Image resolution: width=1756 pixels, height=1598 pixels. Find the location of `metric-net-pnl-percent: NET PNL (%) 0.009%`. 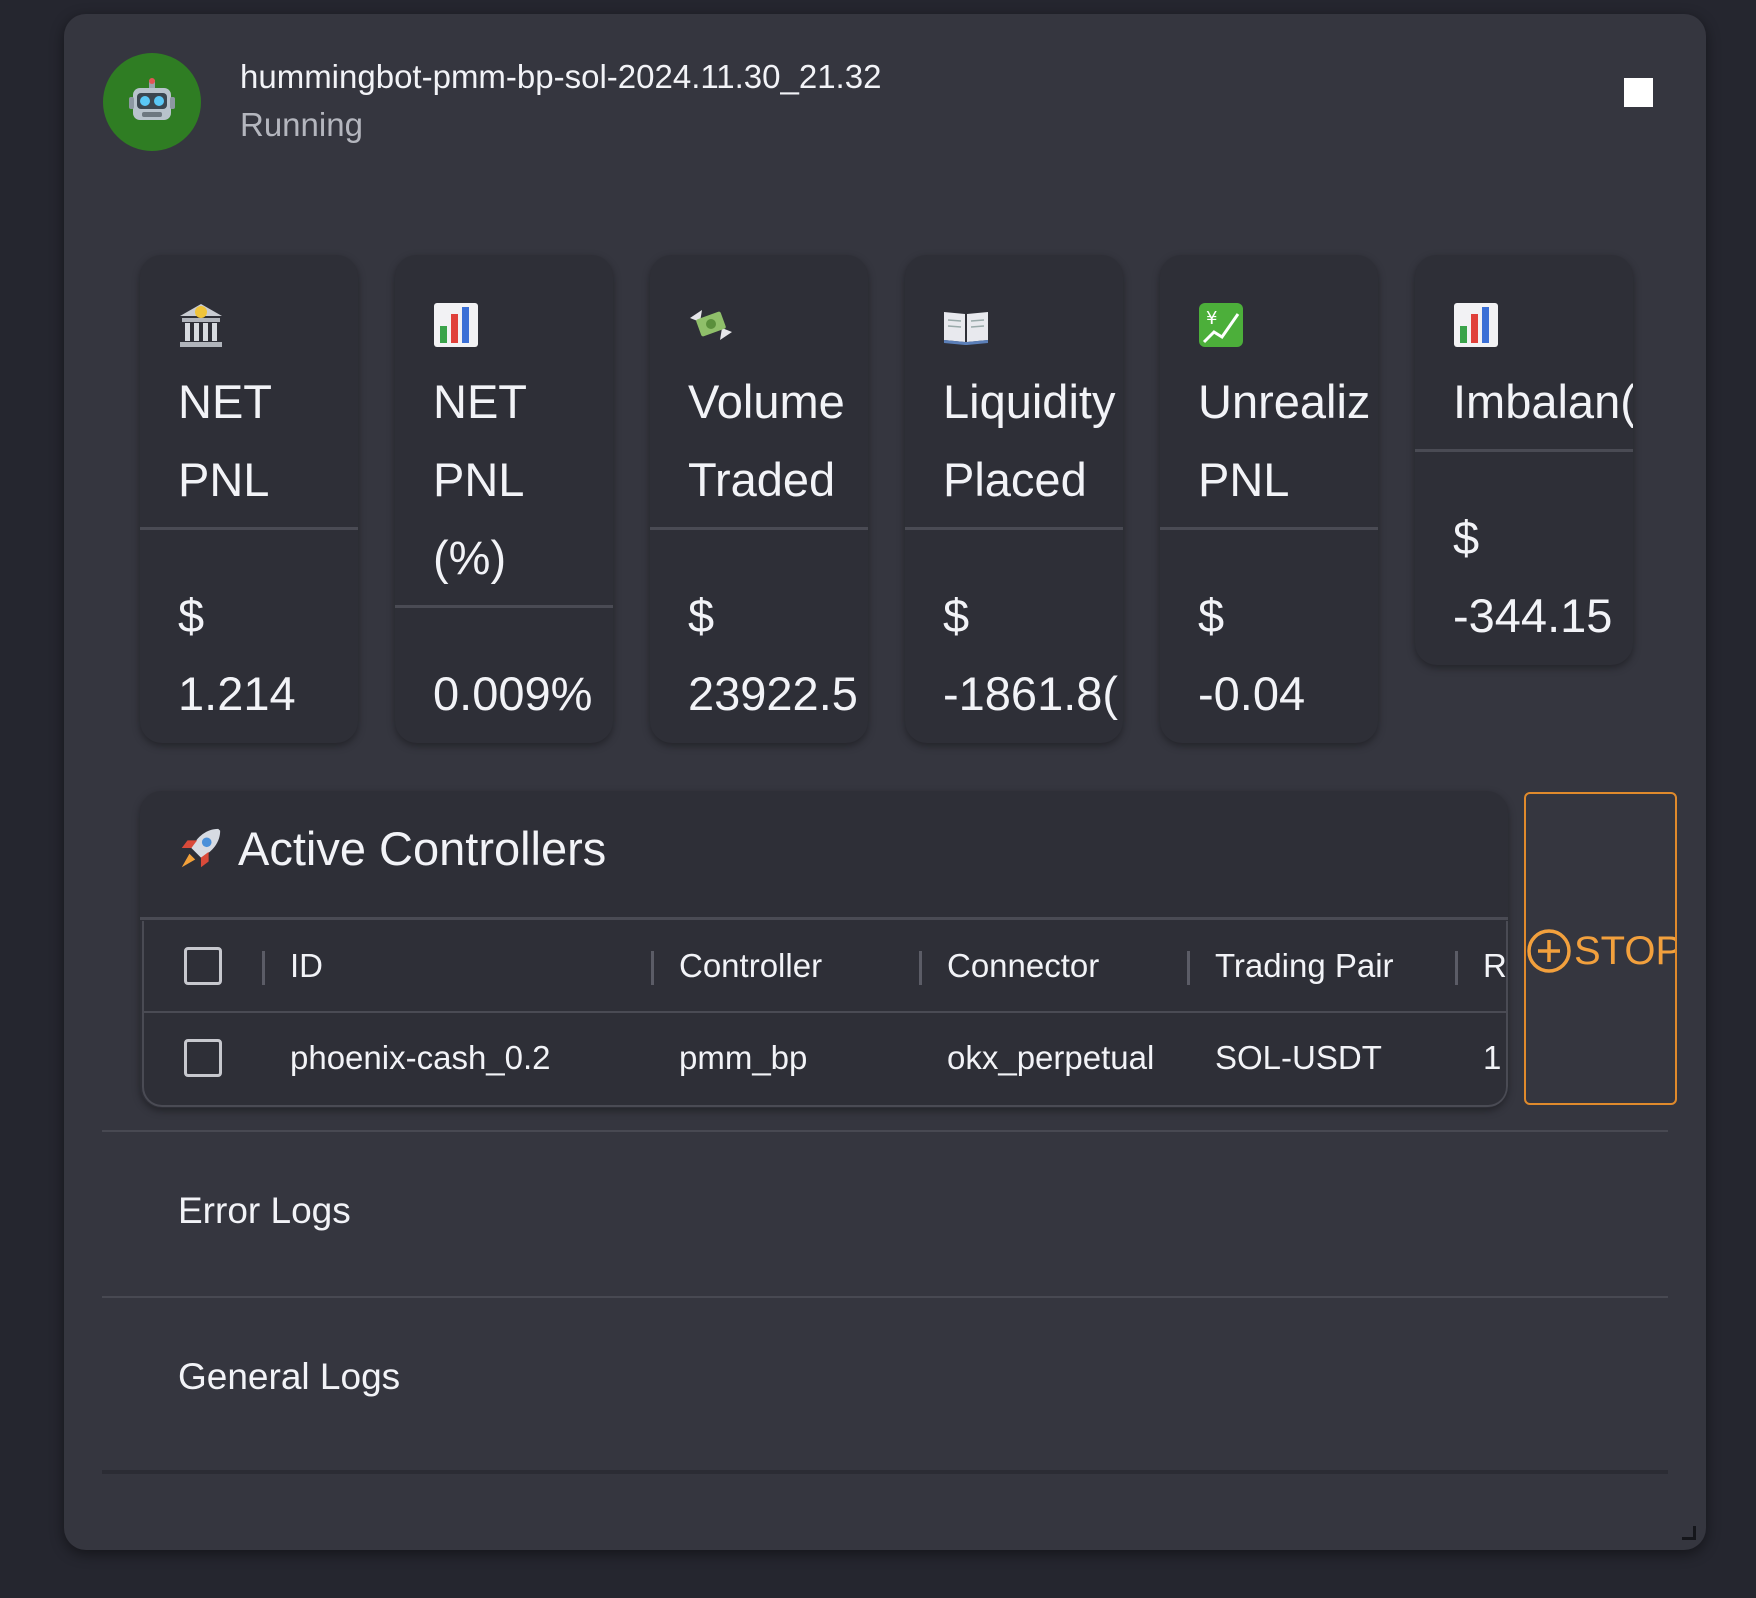

metric-net-pnl-percent: NET PNL (%) 0.009% is located at coordinates (504, 499).